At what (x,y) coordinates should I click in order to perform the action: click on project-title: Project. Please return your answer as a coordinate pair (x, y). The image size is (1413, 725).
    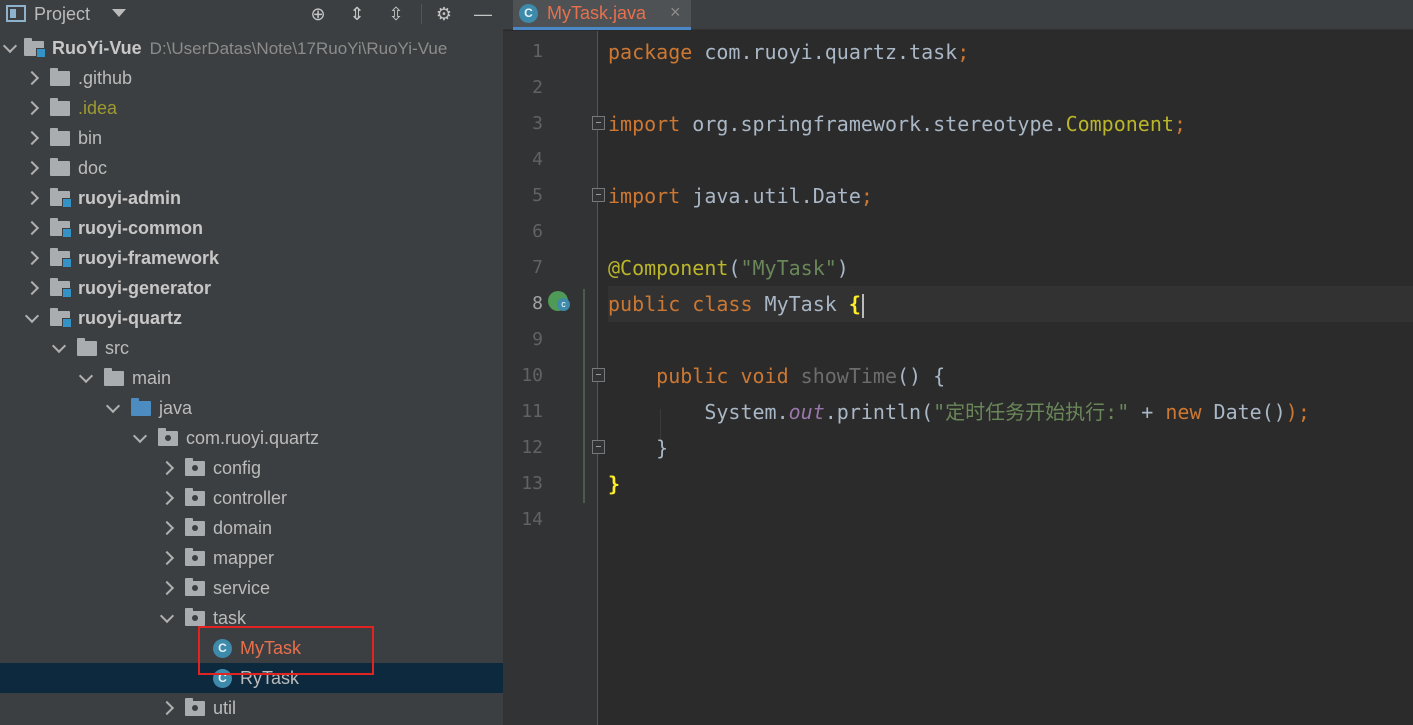
    Looking at the image, I should click on (62, 14).